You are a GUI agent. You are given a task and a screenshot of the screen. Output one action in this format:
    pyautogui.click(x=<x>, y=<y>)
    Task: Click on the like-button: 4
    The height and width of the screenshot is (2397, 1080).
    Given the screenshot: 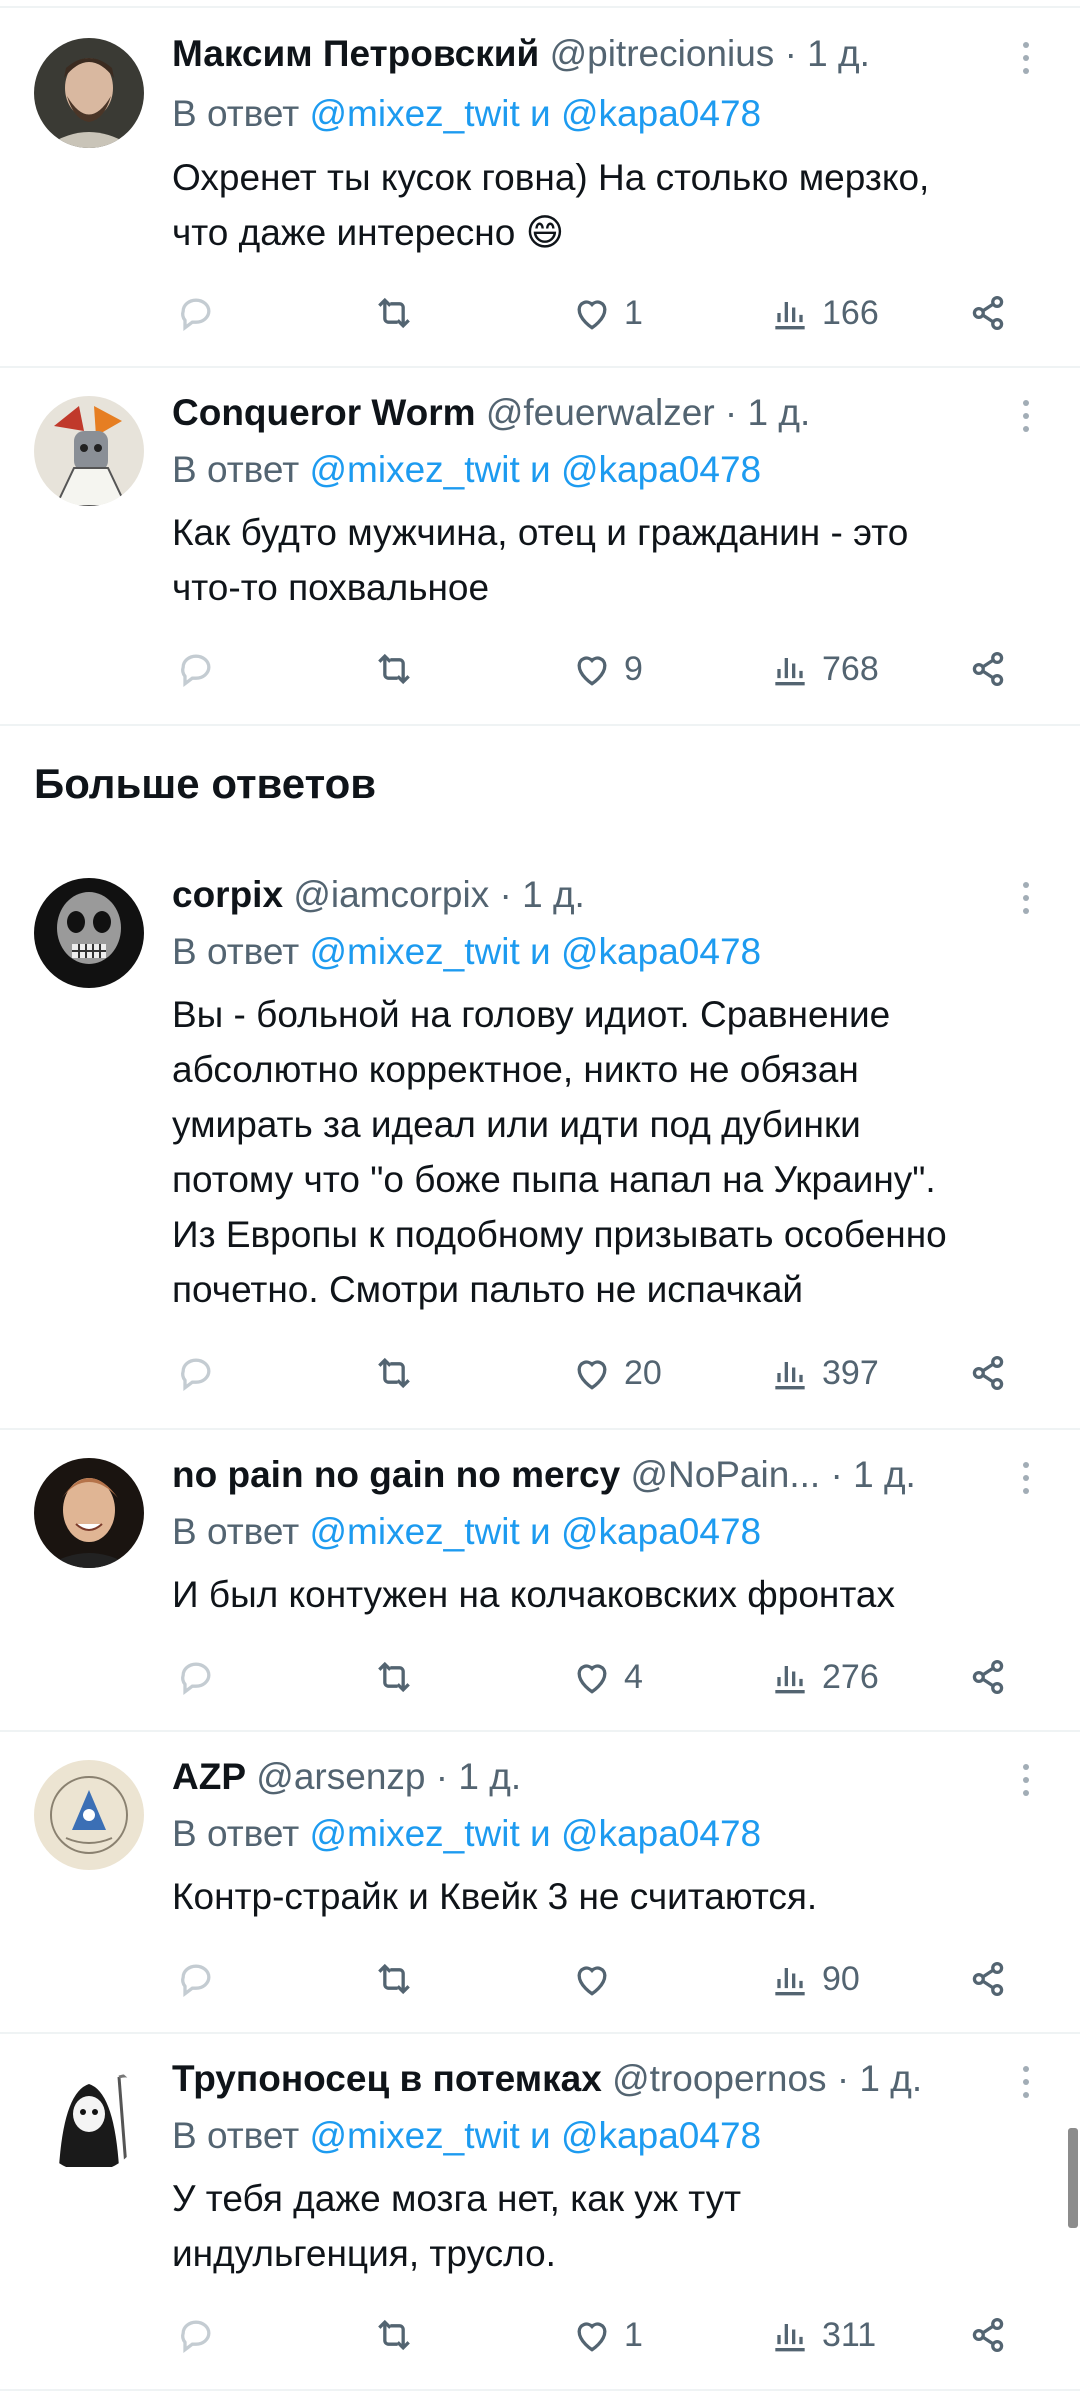 What is the action you would take?
    pyautogui.click(x=606, y=1677)
    